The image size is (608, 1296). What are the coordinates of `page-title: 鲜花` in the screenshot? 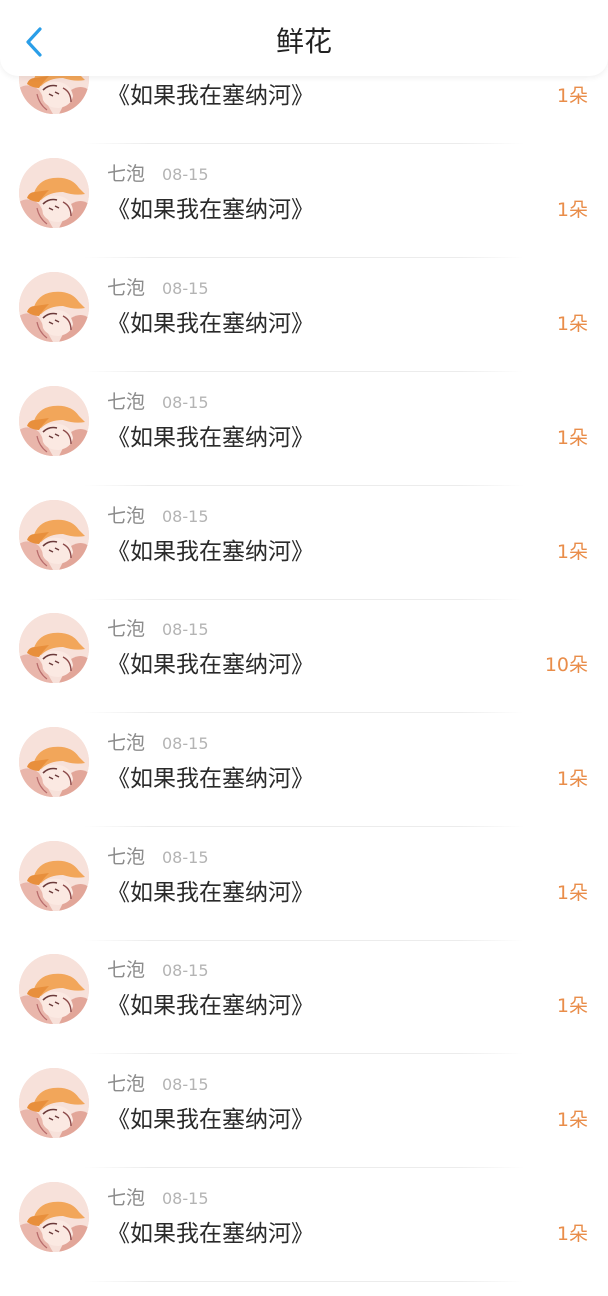 It's located at (303, 41).